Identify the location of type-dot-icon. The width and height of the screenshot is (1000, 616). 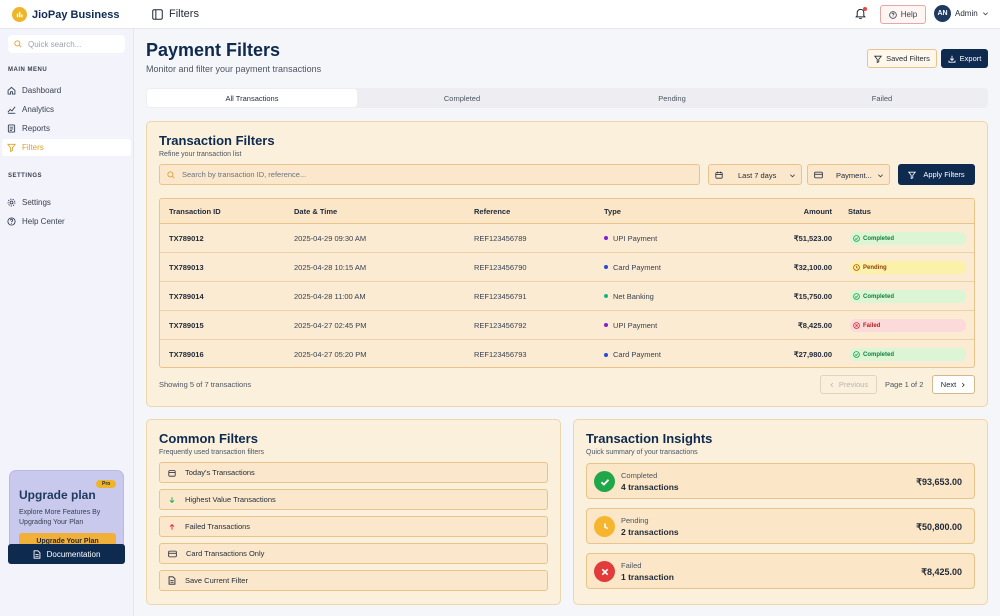
(606, 267).